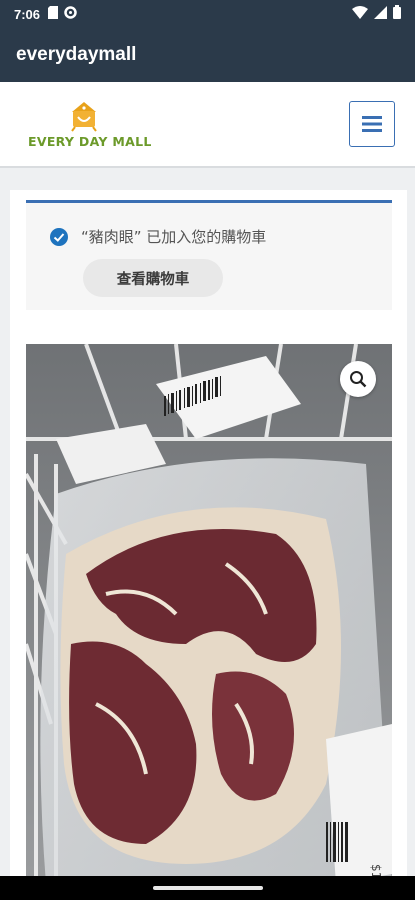  What do you see at coordinates (153, 278) in the screenshot?
I see `view-cart-button: 查看購物車` at bounding box center [153, 278].